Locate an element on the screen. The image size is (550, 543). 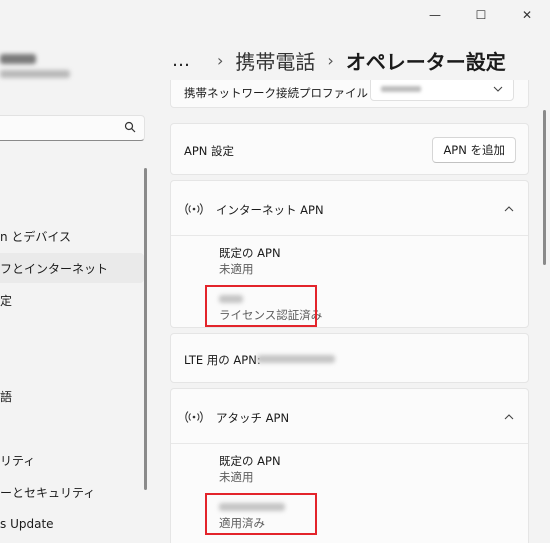
profile-email-redacted is located at coordinates (35, 74).